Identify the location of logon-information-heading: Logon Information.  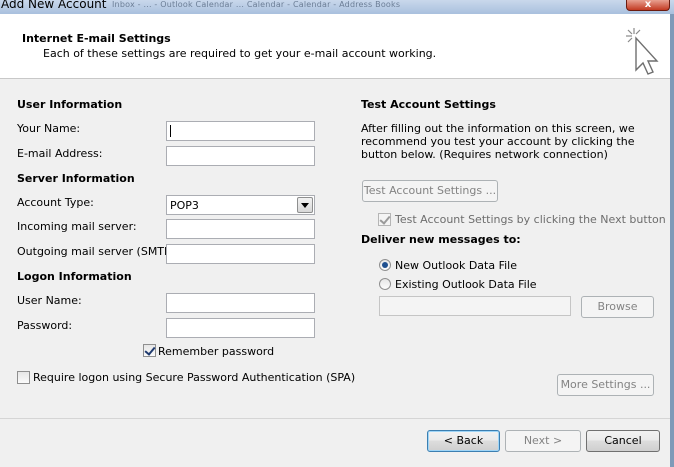
(74, 276).